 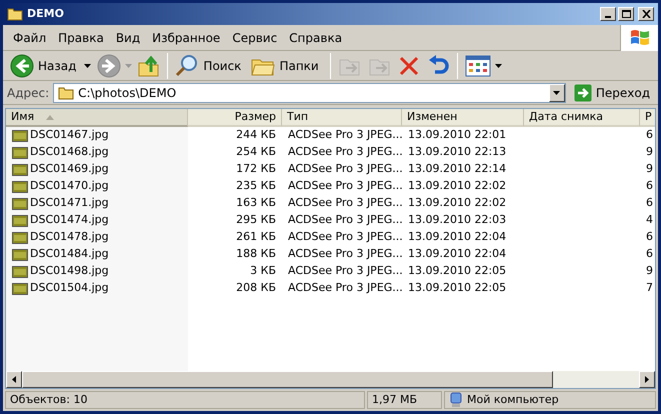 What do you see at coordinates (210, 65) in the screenshot?
I see `search-button: Поиск` at bounding box center [210, 65].